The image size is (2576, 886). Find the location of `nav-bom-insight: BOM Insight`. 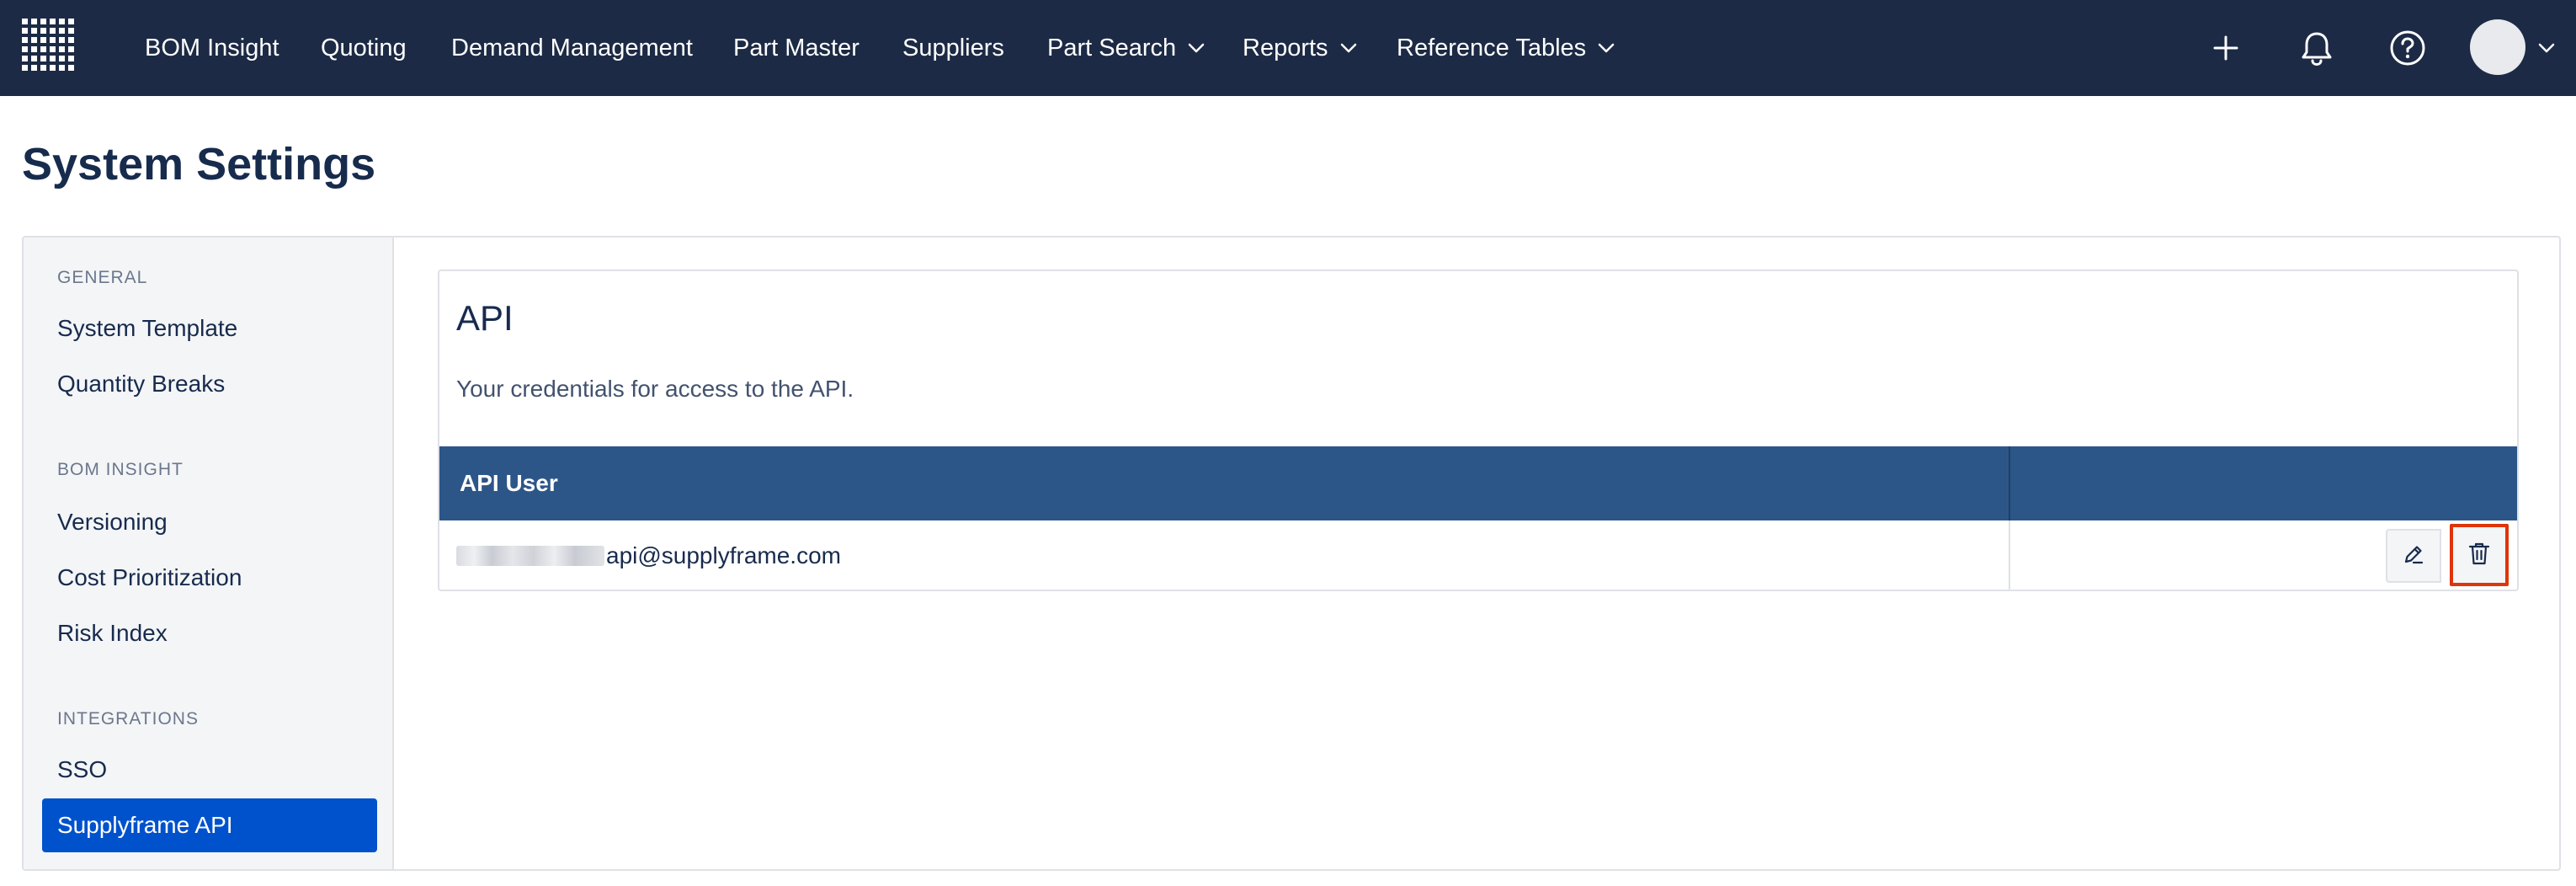

nav-bom-insight: BOM Insight is located at coordinates (212, 48).